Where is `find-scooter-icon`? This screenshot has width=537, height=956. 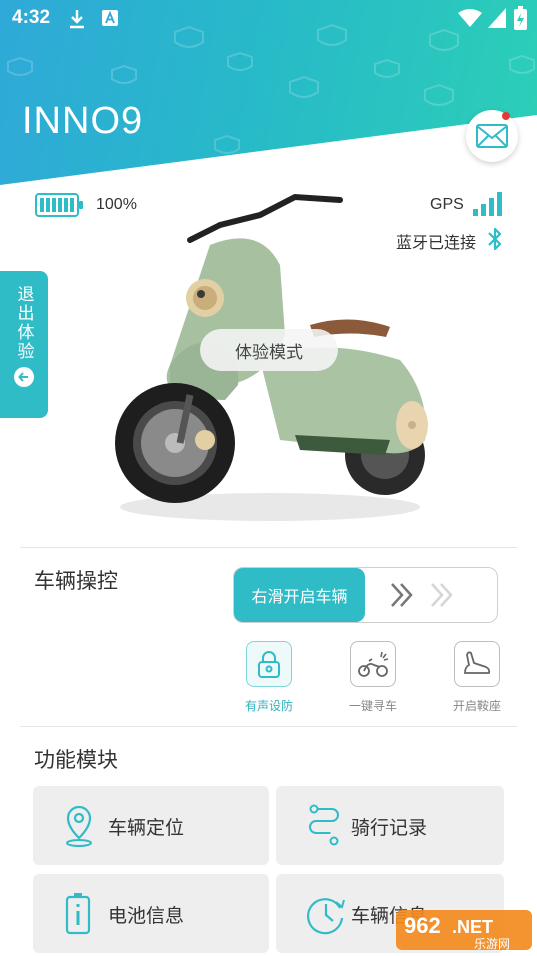 find-scooter-icon is located at coordinates (373, 664).